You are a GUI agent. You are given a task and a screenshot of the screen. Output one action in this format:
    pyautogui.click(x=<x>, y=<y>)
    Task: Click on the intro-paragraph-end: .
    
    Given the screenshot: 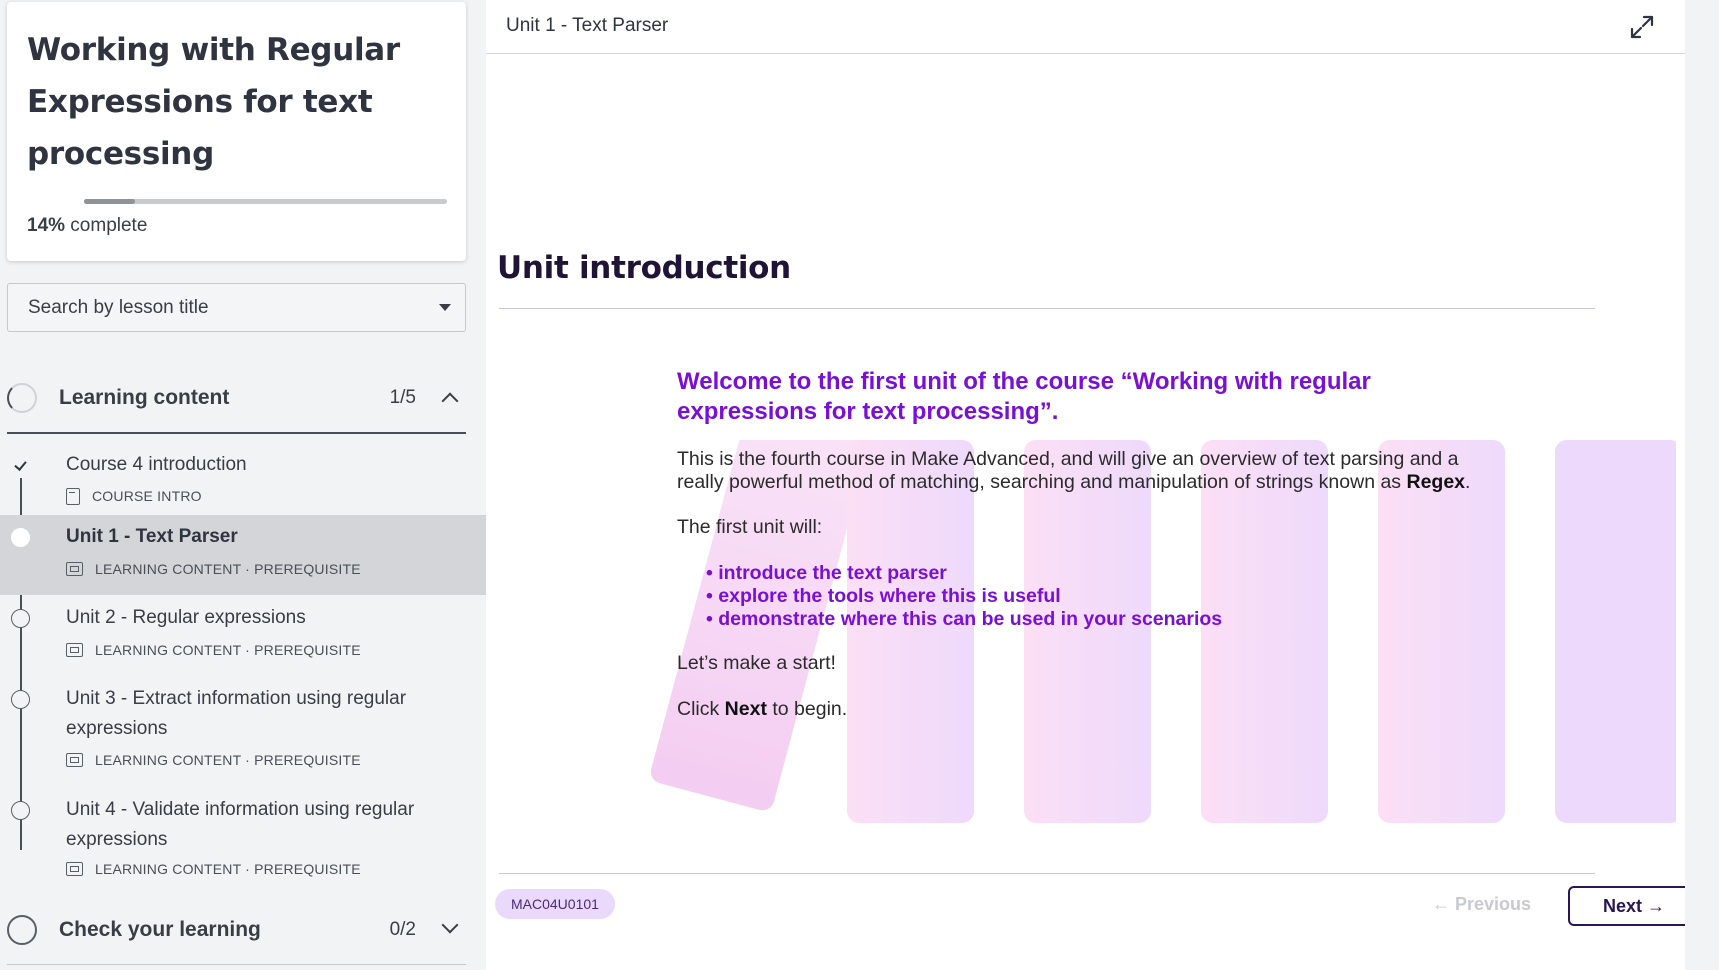 What is the action you would take?
    pyautogui.click(x=1468, y=482)
    